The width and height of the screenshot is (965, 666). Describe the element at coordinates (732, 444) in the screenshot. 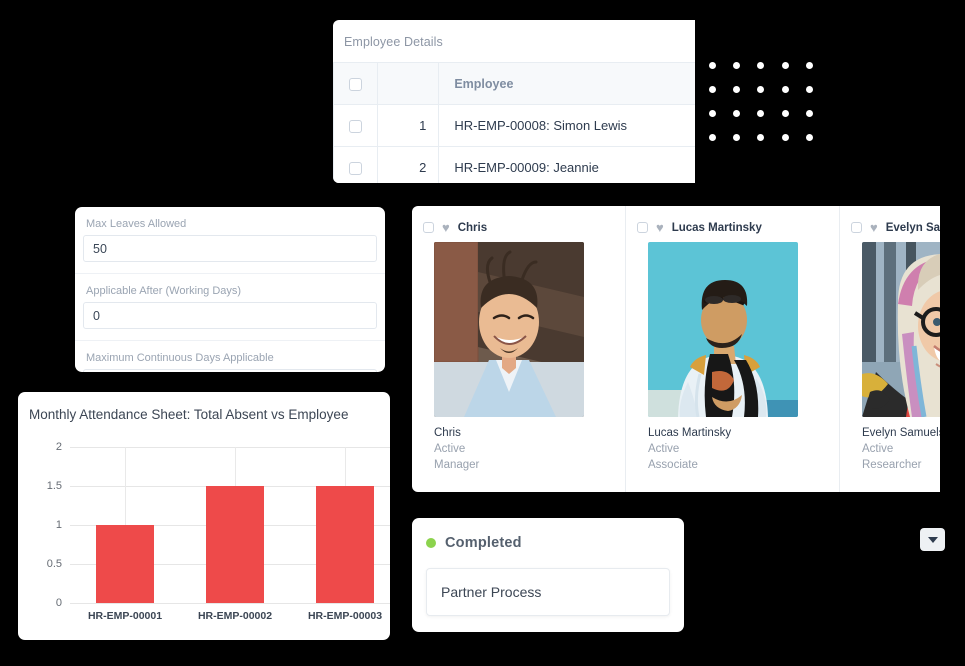

I see `card-footer: Lucas Martinsky Active Associate` at that location.